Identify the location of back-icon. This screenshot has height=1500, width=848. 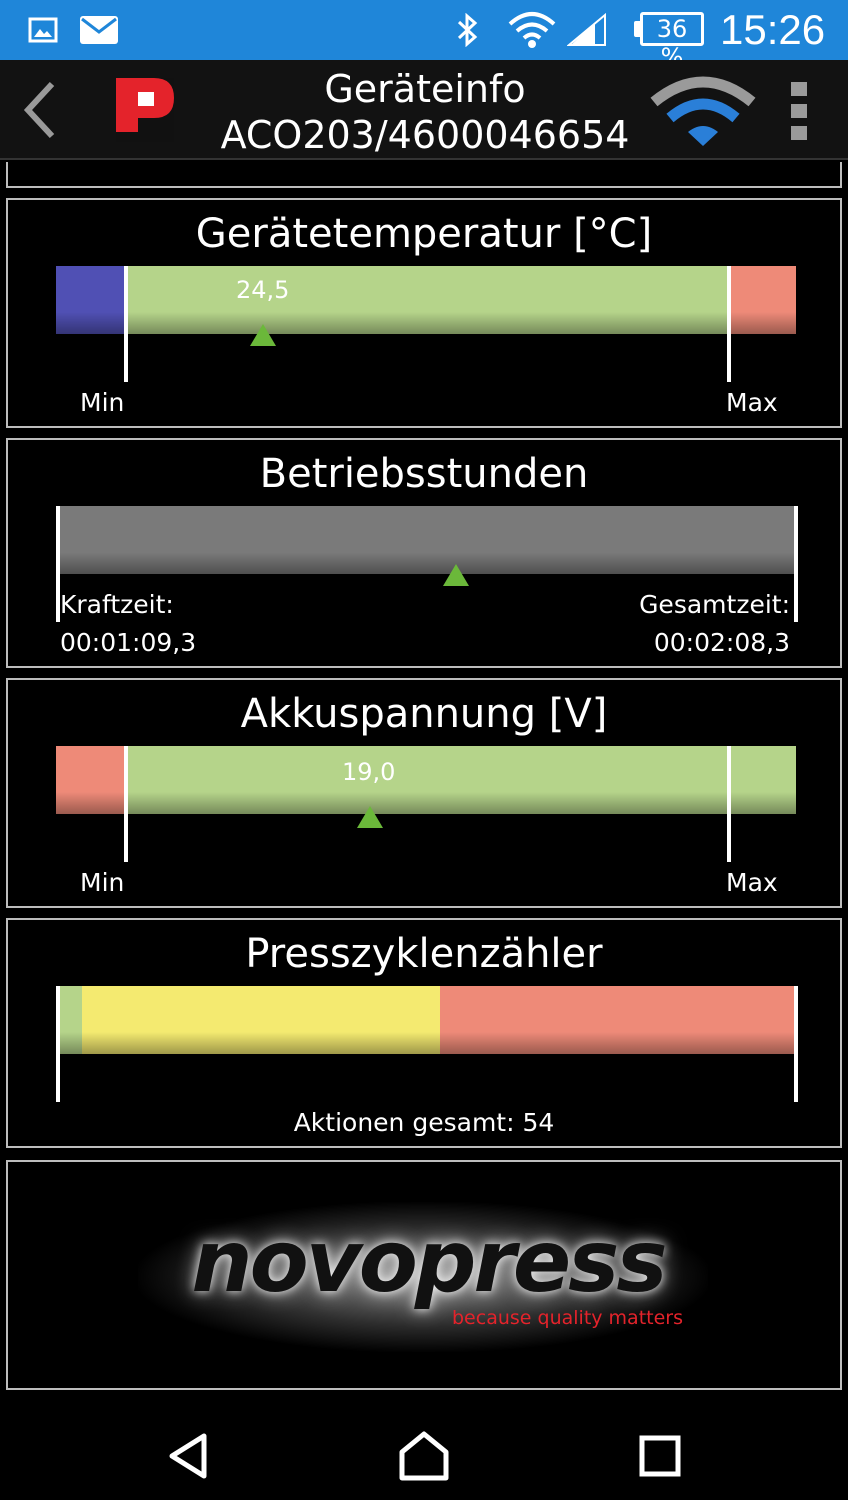
(39, 110).